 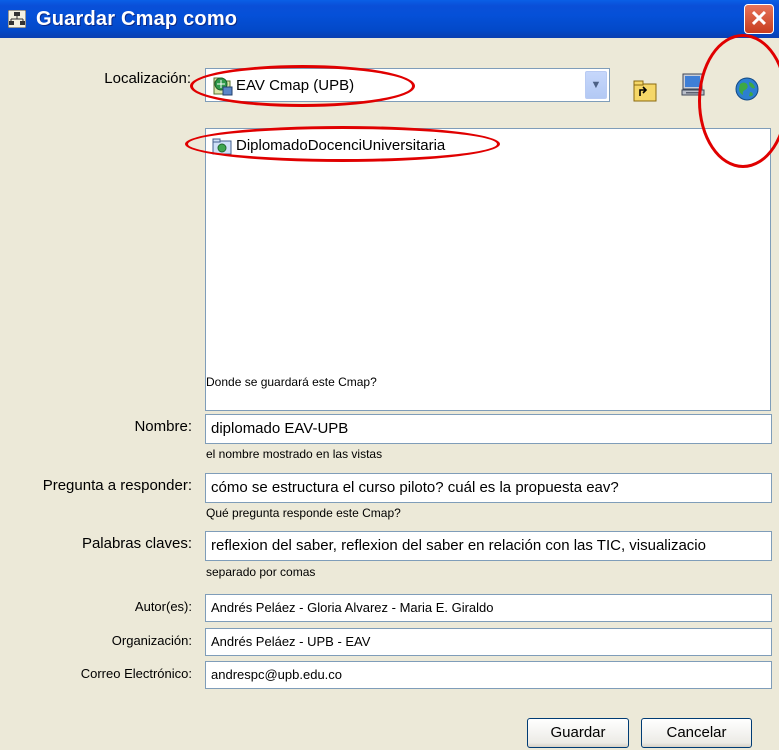 What do you see at coordinates (693, 85) in the screenshot?
I see `computer-icon` at bounding box center [693, 85].